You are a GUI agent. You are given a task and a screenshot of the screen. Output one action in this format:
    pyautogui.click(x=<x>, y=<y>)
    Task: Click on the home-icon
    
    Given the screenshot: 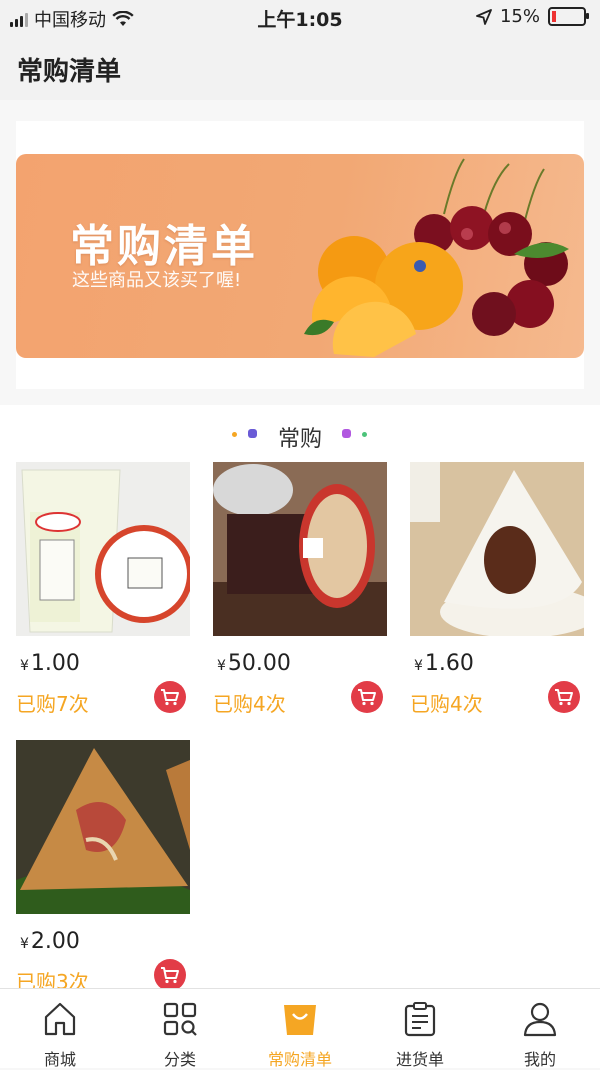 What is the action you would take?
    pyautogui.click(x=60, y=1019)
    